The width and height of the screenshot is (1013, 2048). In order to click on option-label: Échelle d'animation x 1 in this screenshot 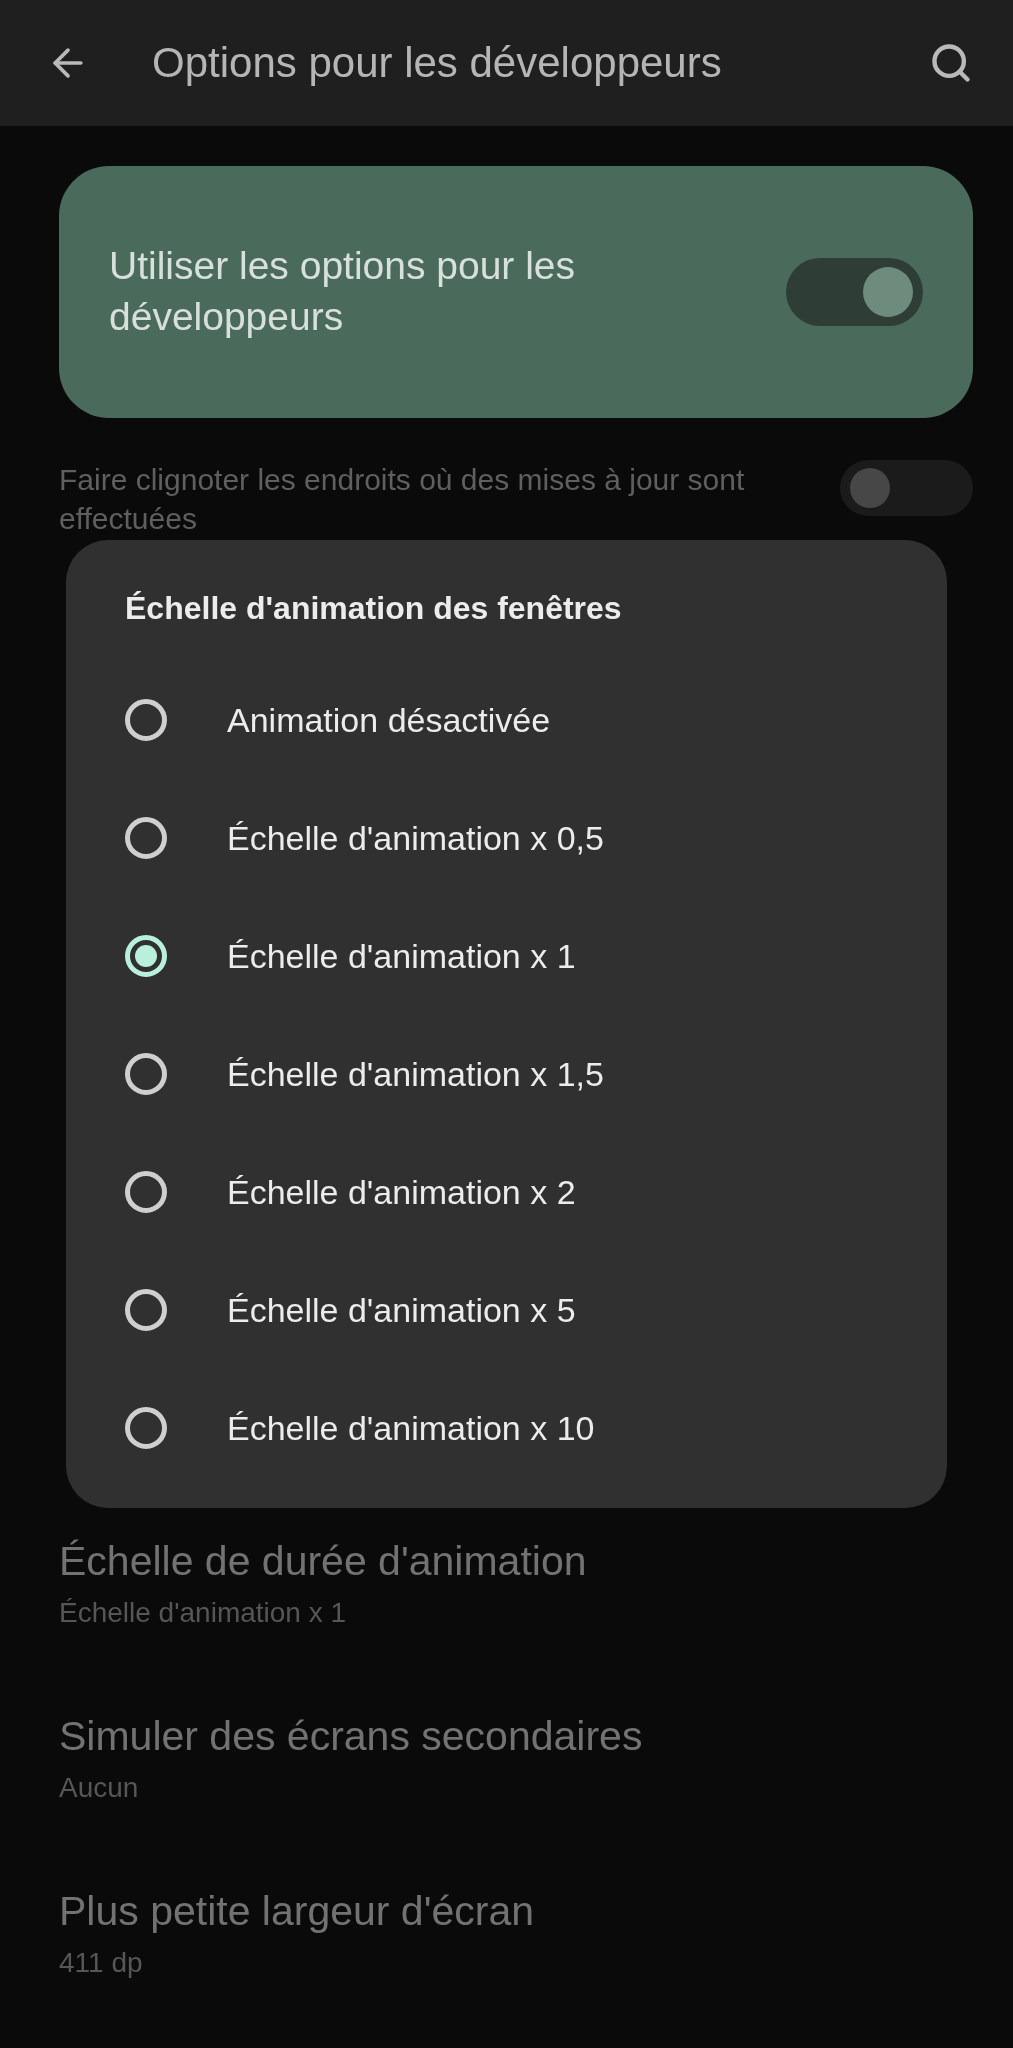, I will do `click(401, 956)`.